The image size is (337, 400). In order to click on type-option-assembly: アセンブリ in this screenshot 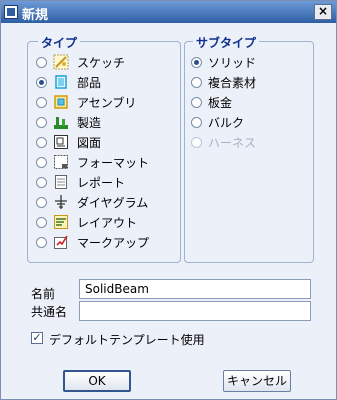, I will do `click(86, 102)`.